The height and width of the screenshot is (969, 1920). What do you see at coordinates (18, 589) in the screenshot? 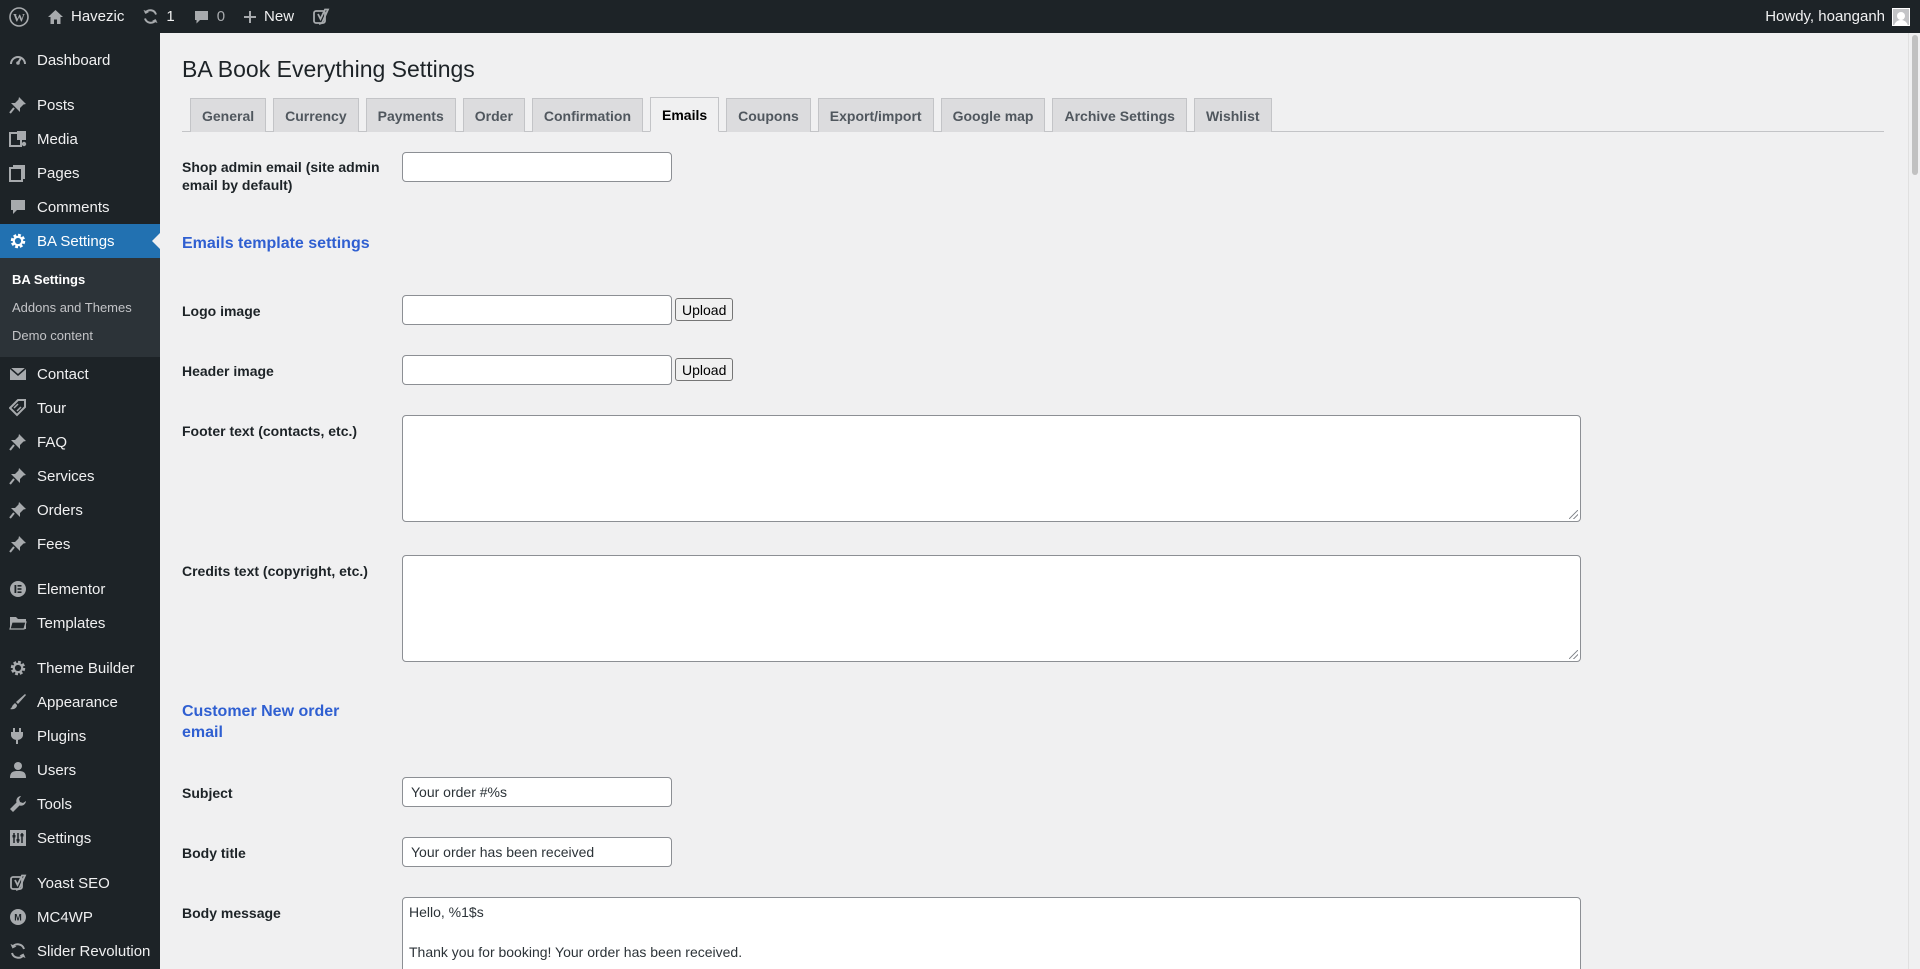
I see `elementor-icon` at bounding box center [18, 589].